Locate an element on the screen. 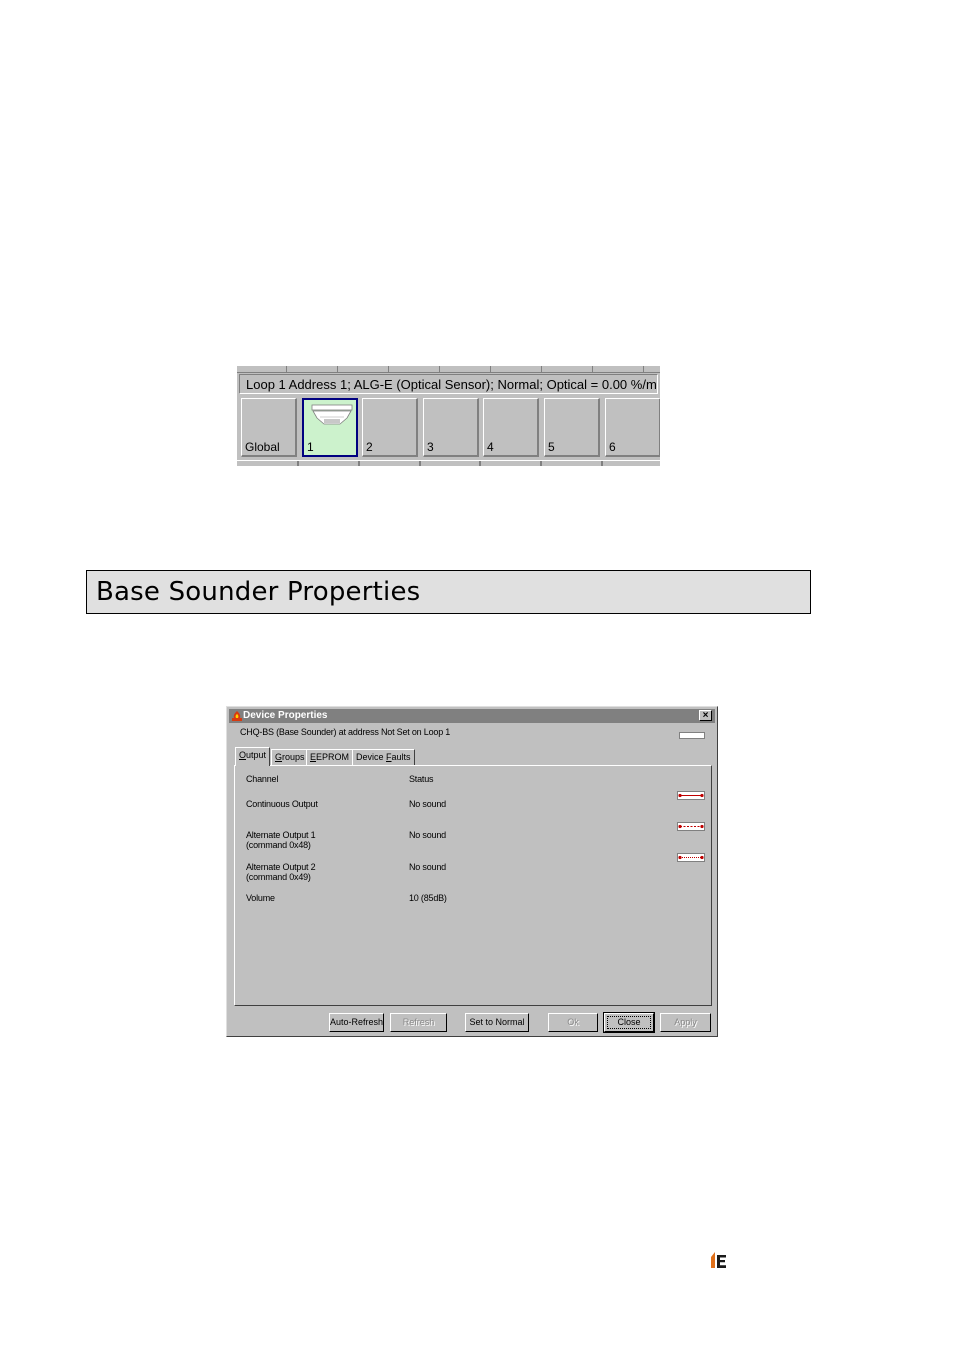  tab-accel: G is located at coordinates (279, 757).